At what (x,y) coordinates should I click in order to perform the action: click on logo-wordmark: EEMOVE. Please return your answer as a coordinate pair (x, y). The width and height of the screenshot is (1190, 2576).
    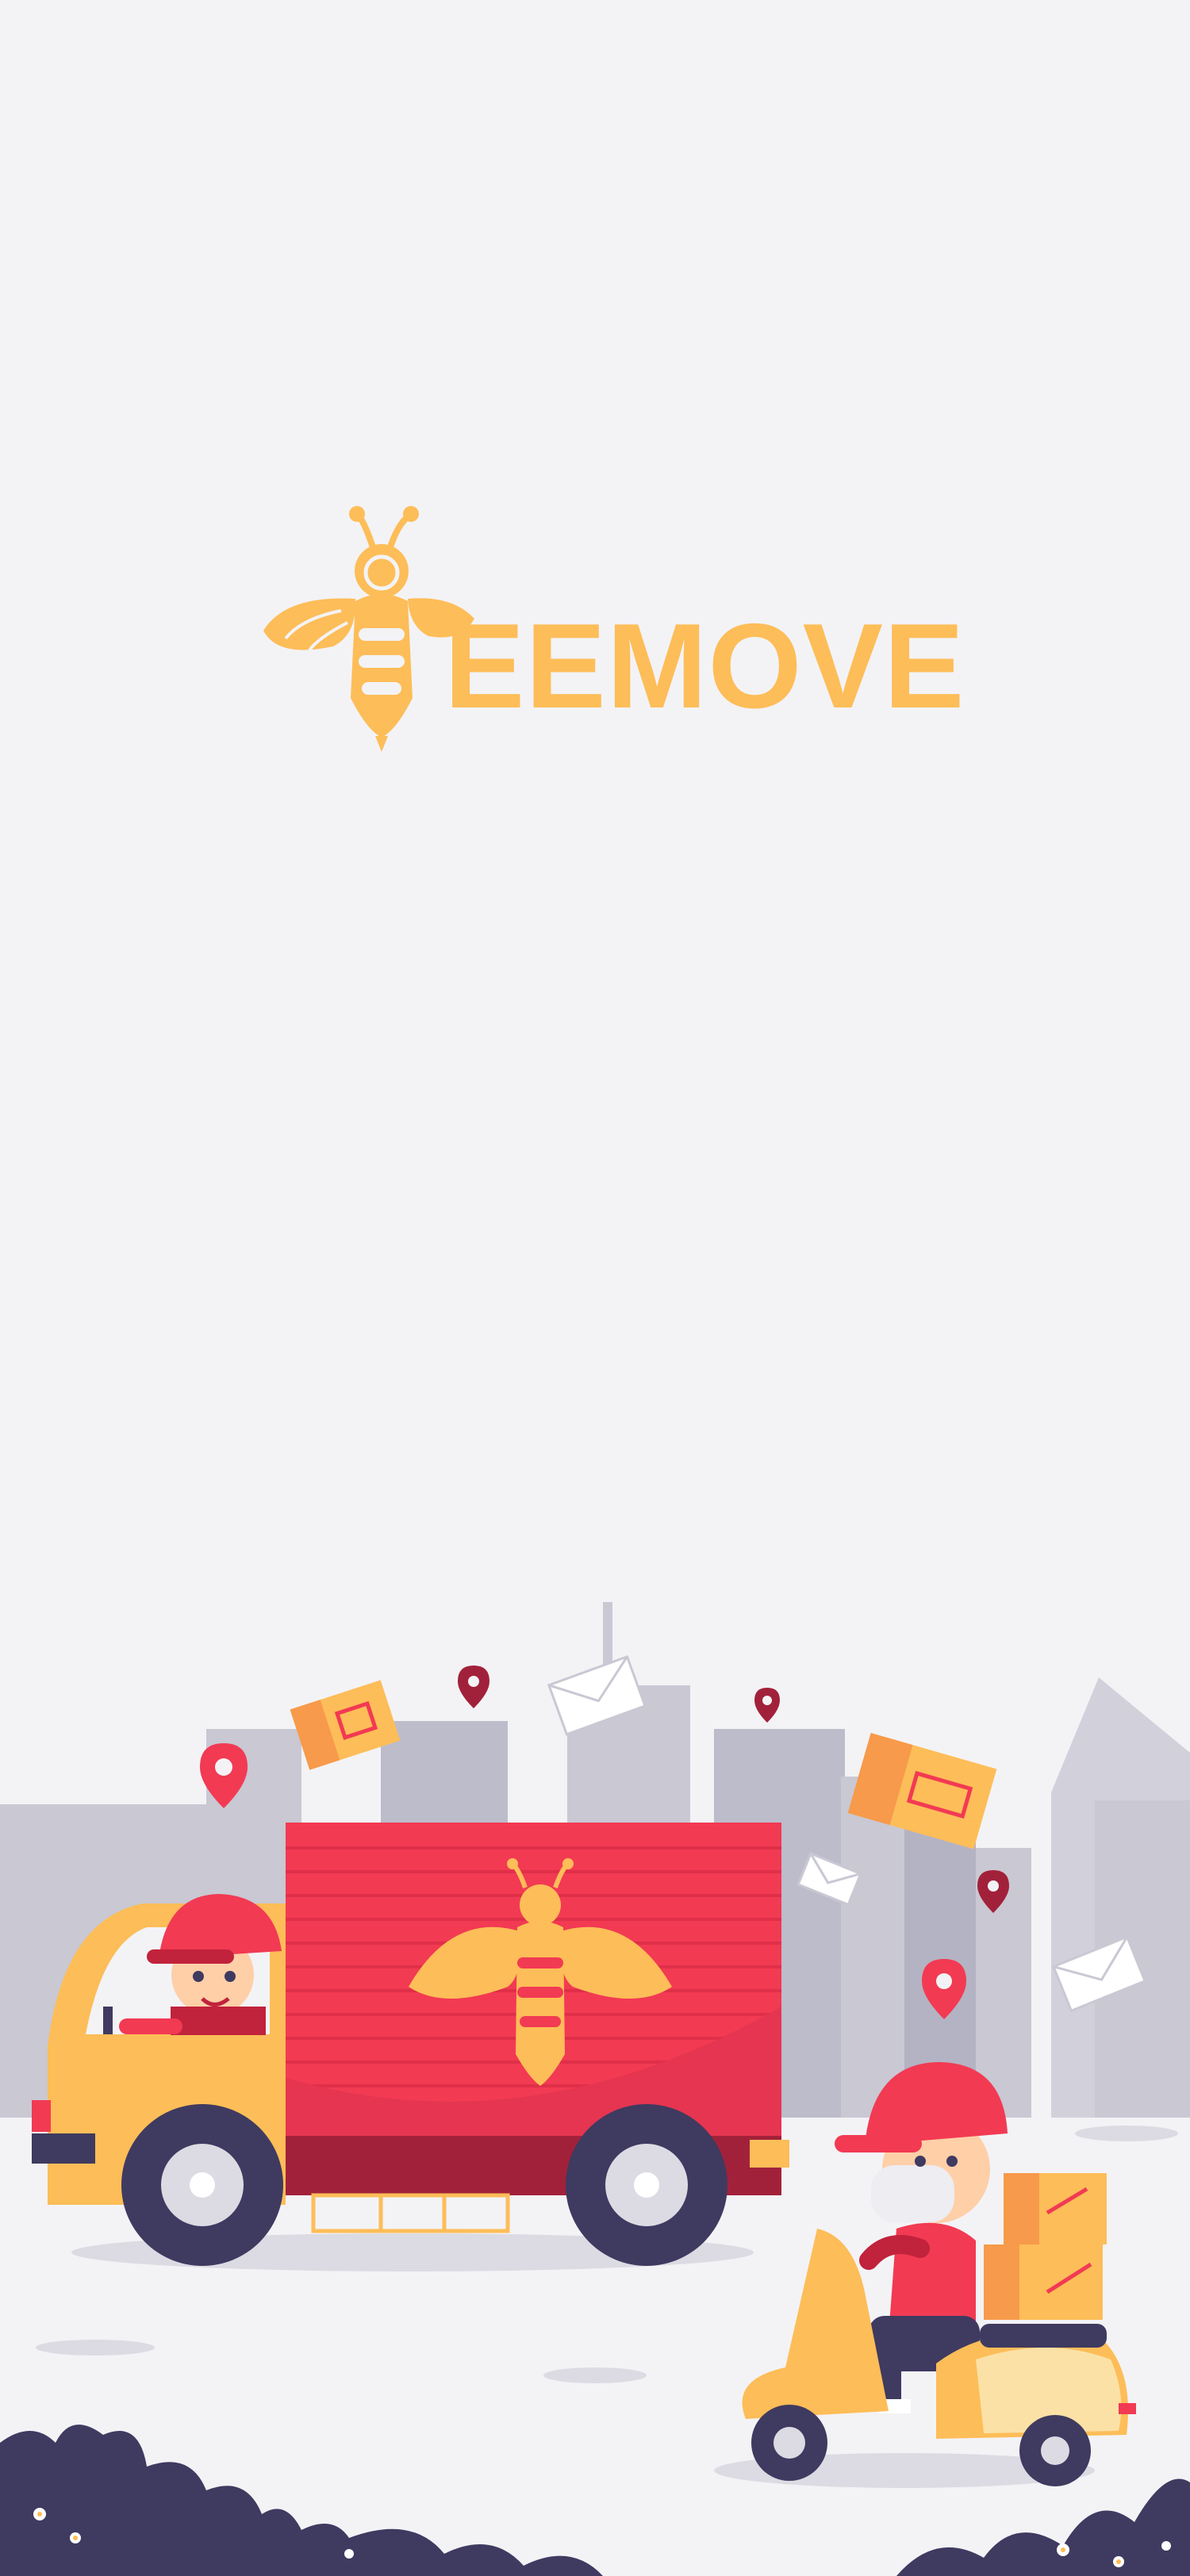
    Looking at the image, I should click on (704, 667).